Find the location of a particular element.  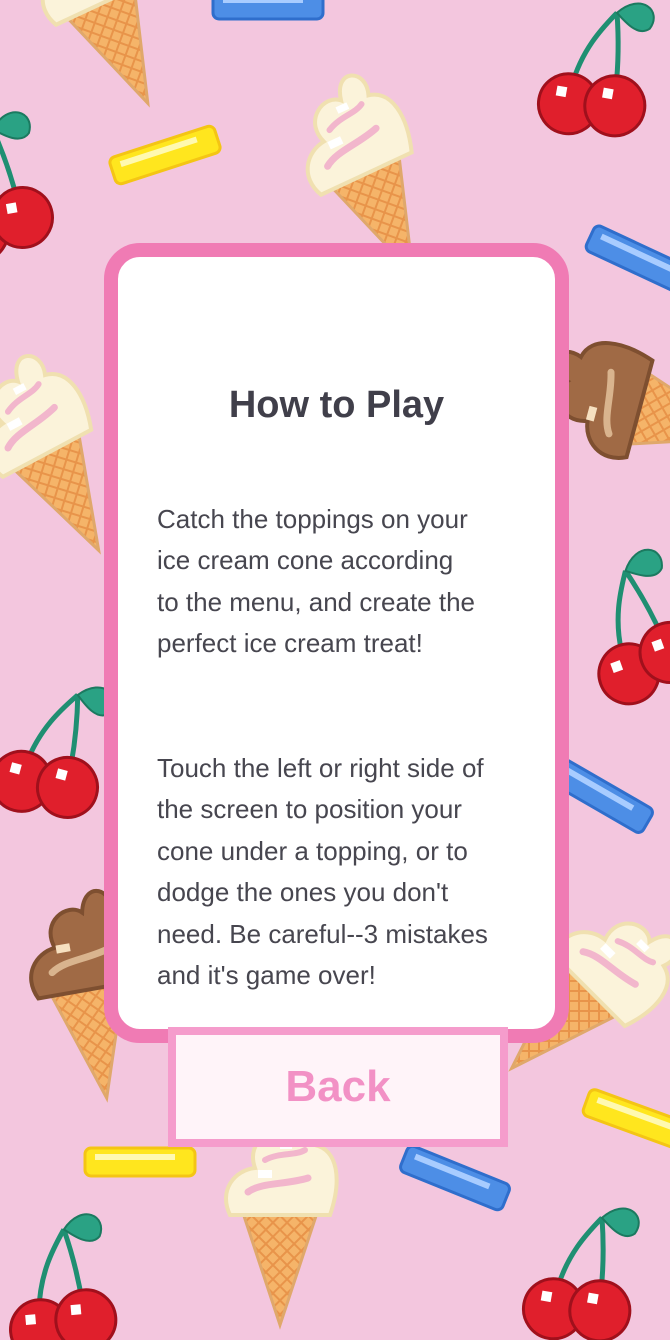

how-to-play-title: How to Play is located at coordinates (336, 405).